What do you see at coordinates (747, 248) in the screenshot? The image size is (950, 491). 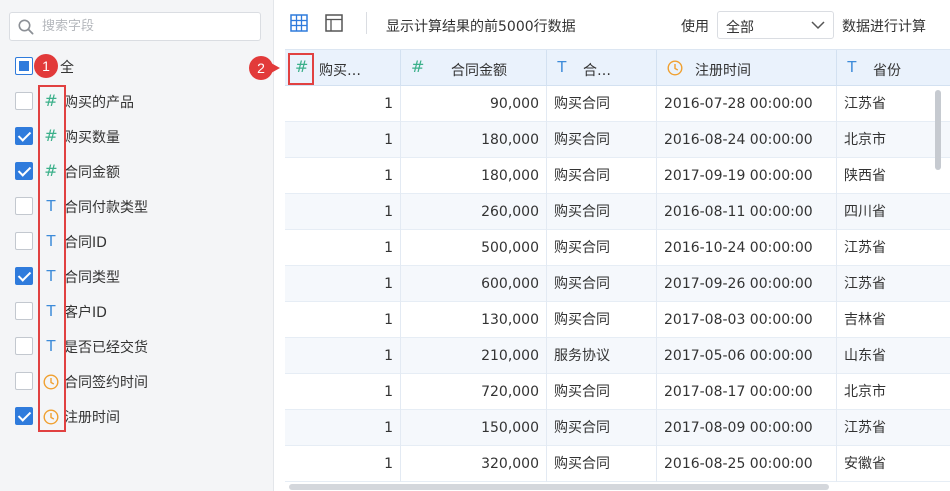 I see `table-cell: 2016-10-24 00:00:00` at bounding box center [747, 248].